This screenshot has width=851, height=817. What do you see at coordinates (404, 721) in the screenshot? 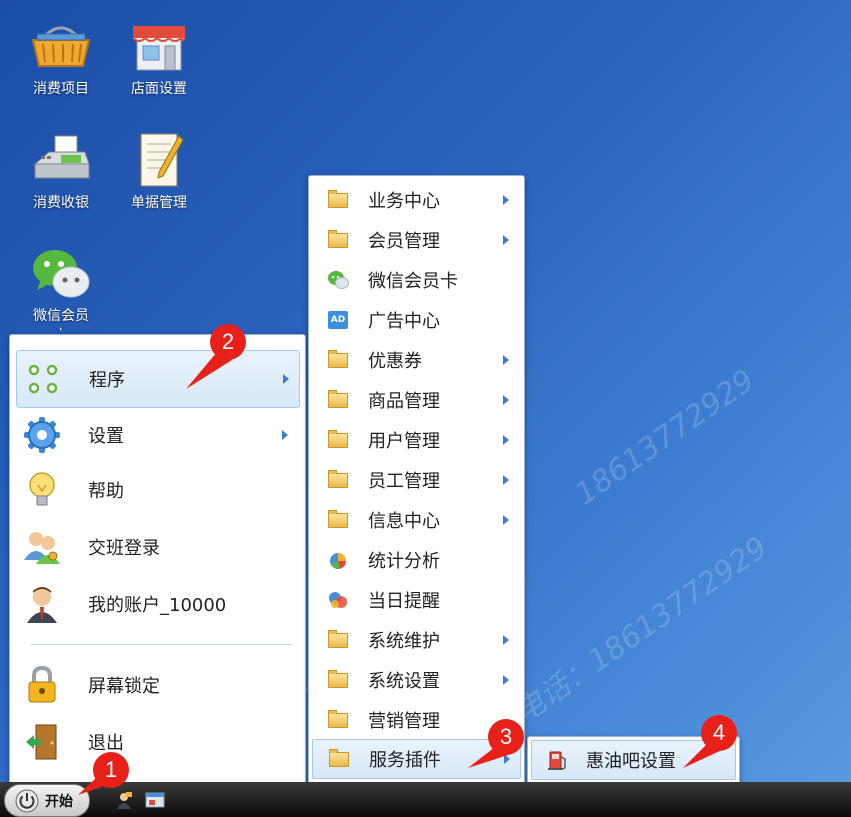
I see `program-item-label: 营销管理` at bounding box center [404, 721].